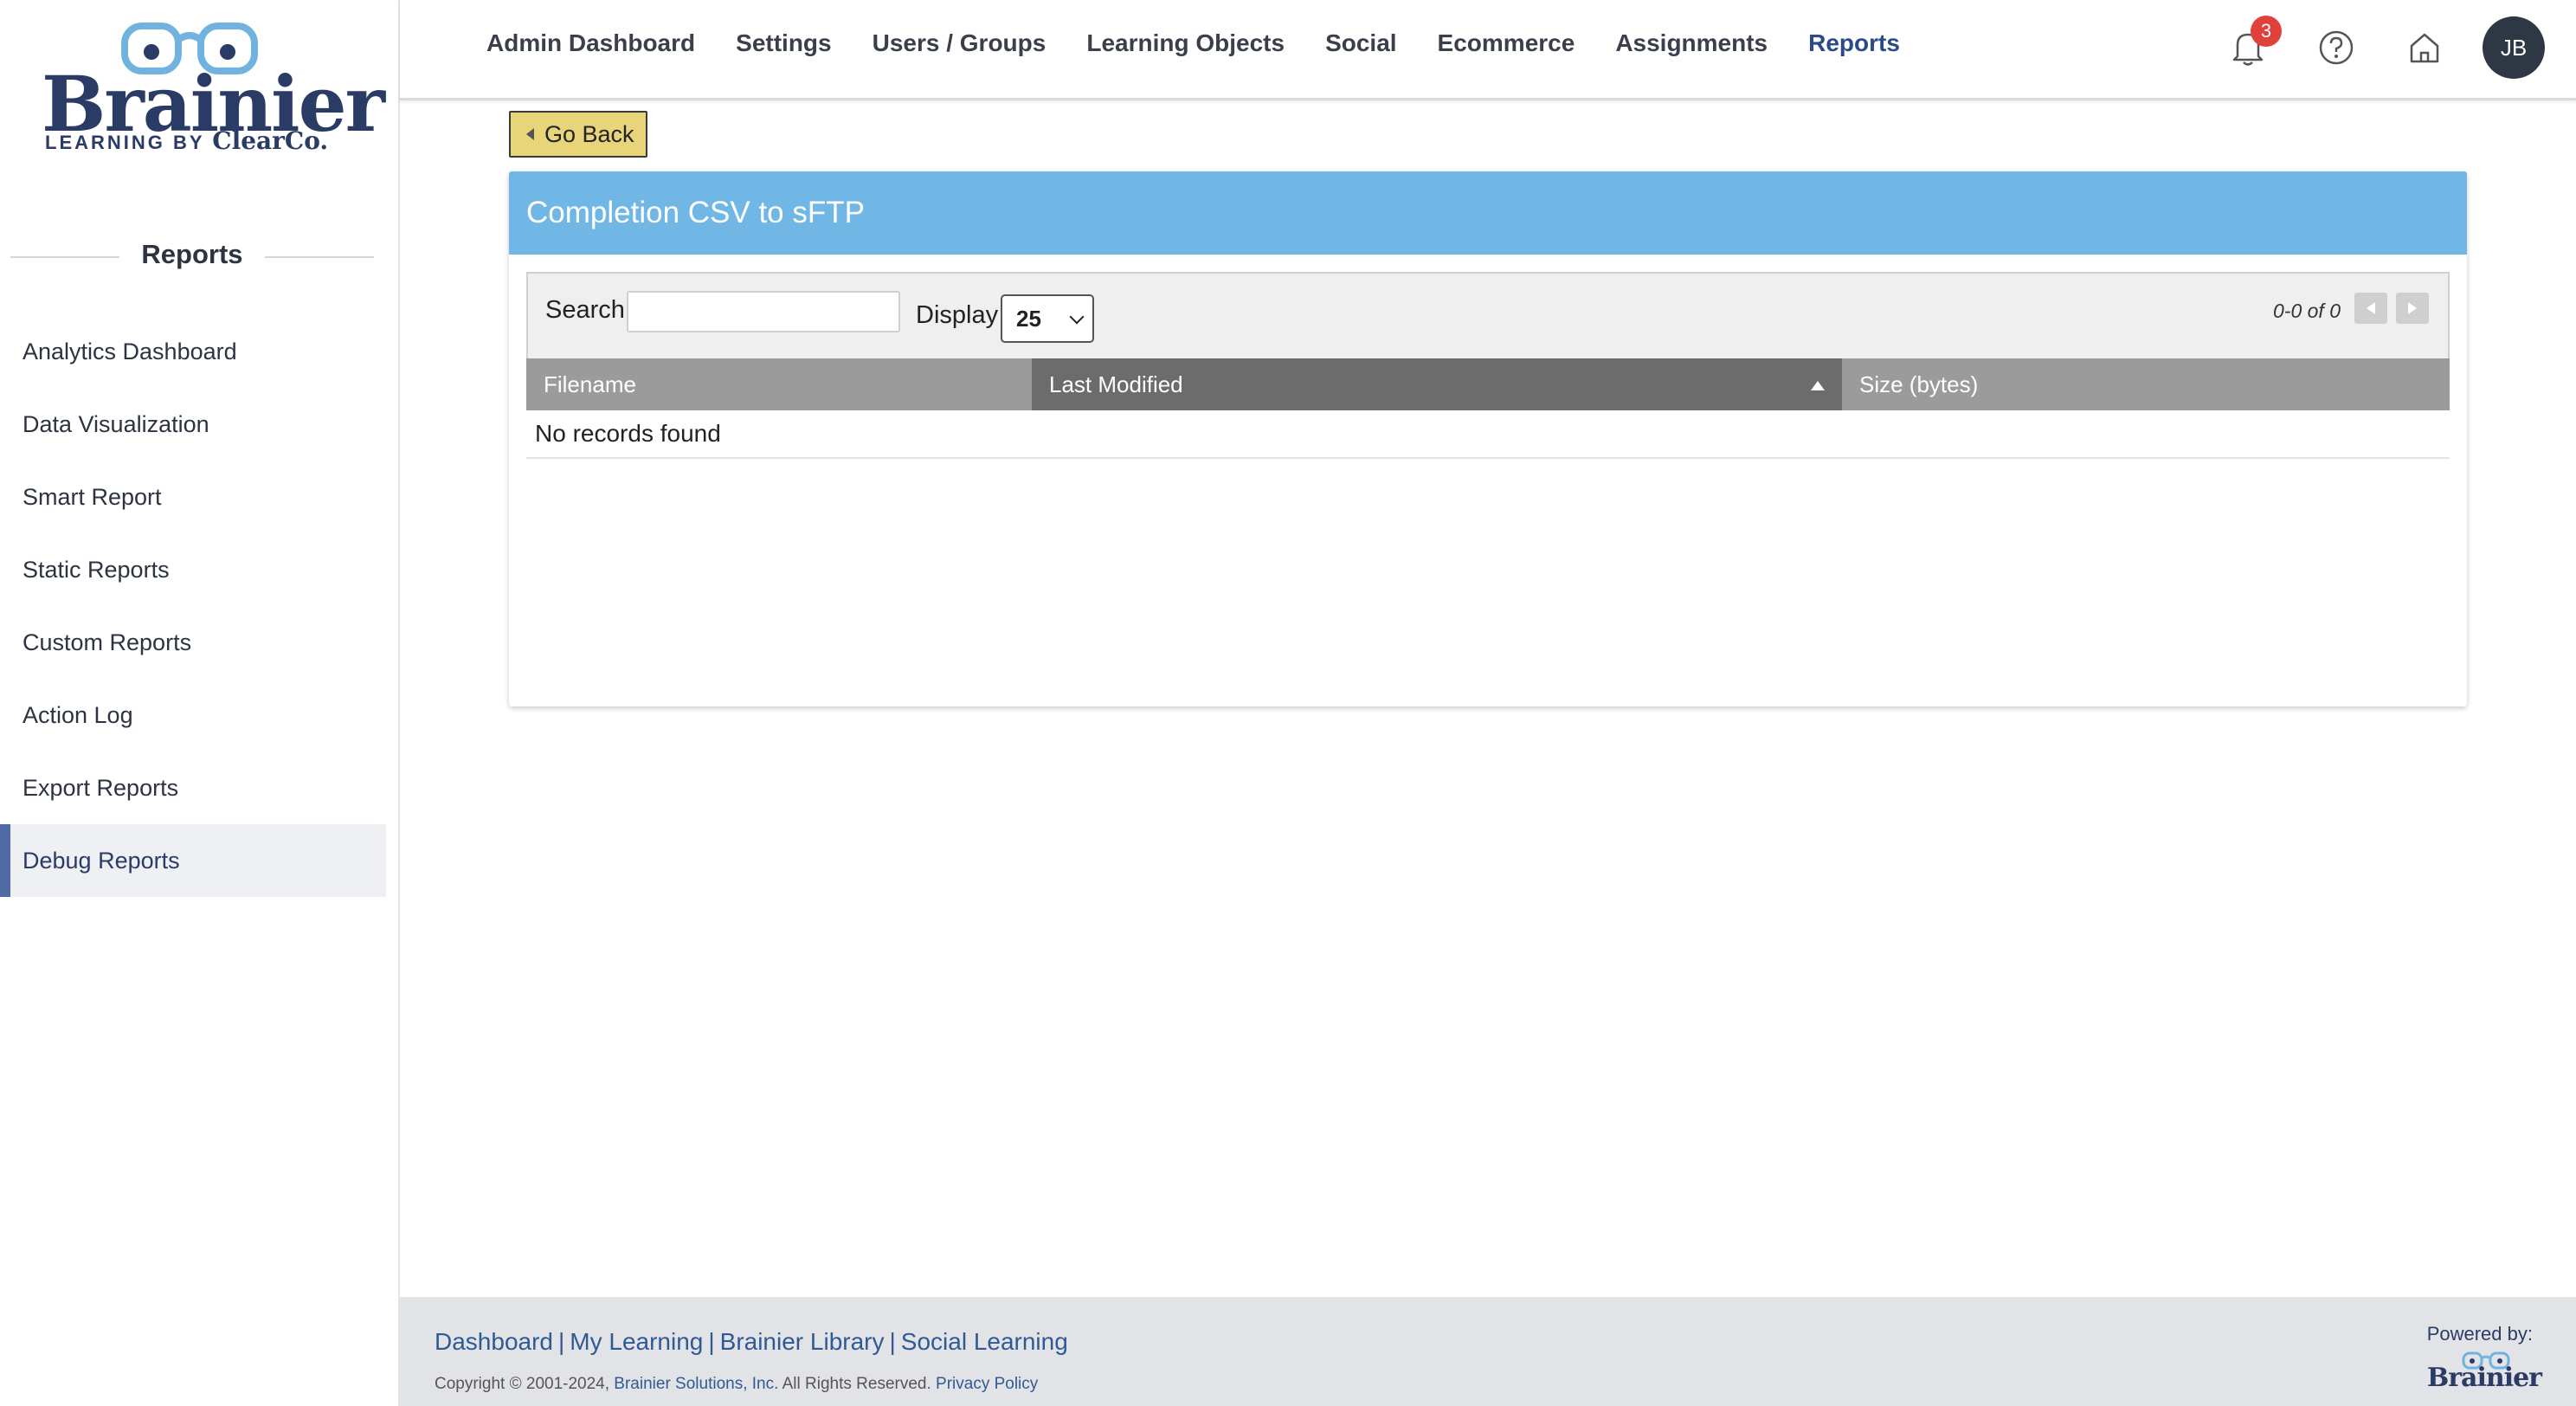 This screenshot has height=1406, width=2576. I want to click on empty-message: No records found, so click(1488, 434).